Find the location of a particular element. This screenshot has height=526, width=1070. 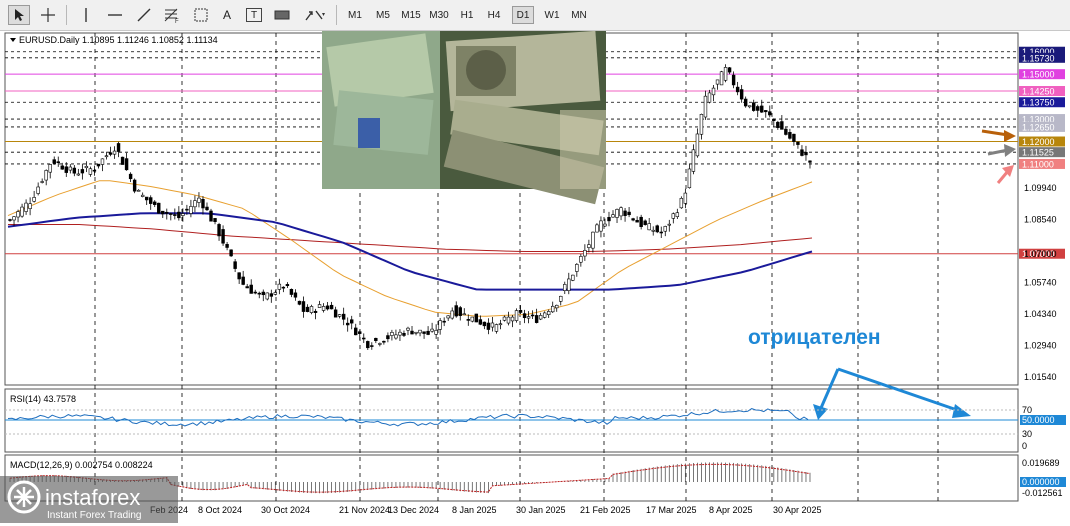

trendline-icon is located at coordinates (144, 15).